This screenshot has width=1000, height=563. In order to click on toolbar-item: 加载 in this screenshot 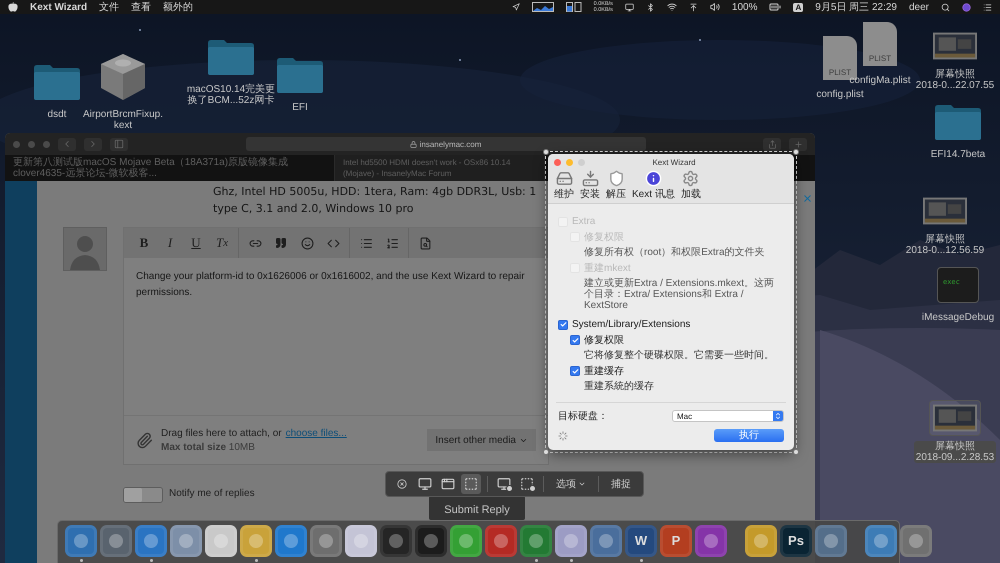, I will do `click(690, 185)`.